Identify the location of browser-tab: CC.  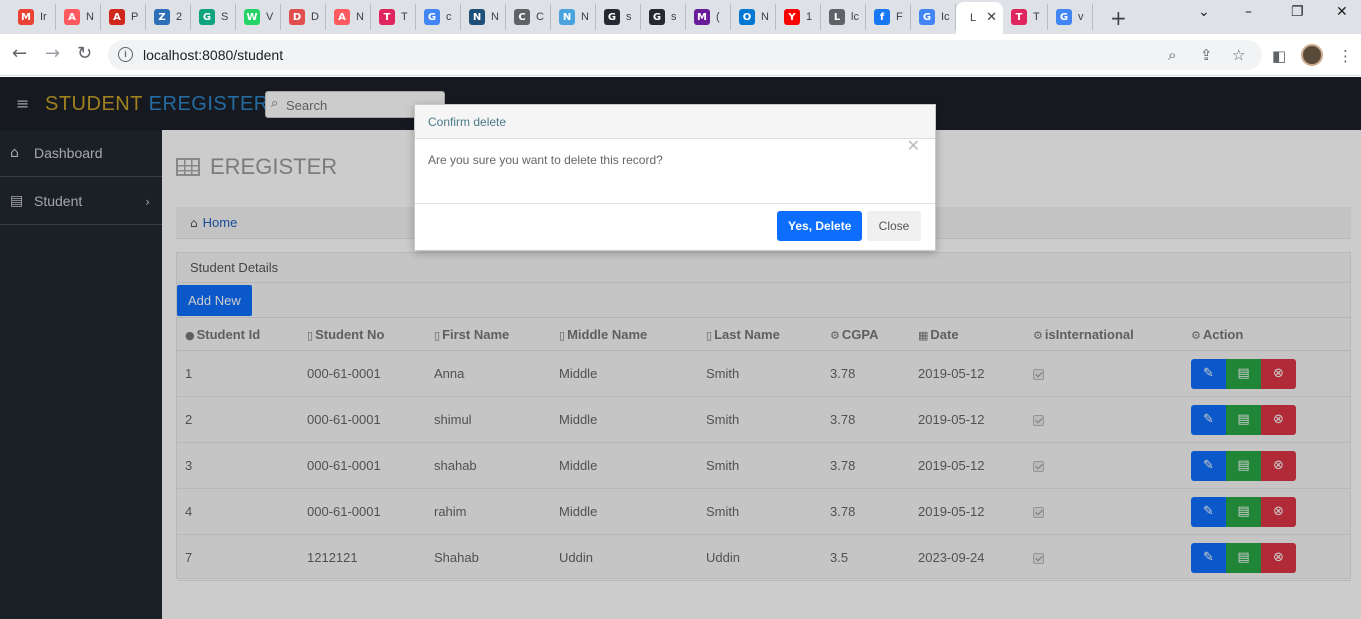
(528, 17).